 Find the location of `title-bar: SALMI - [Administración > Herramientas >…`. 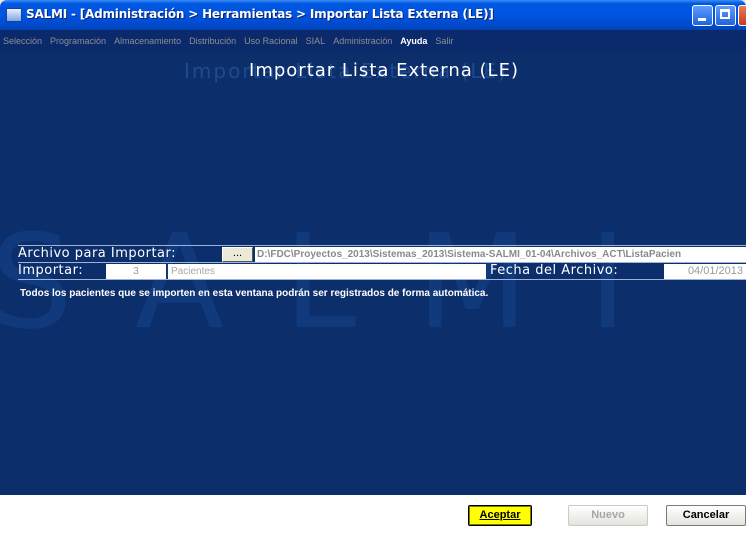

title-bar: SALMI - [Administración > Herramientas >… is located at coordinates (373, 15).